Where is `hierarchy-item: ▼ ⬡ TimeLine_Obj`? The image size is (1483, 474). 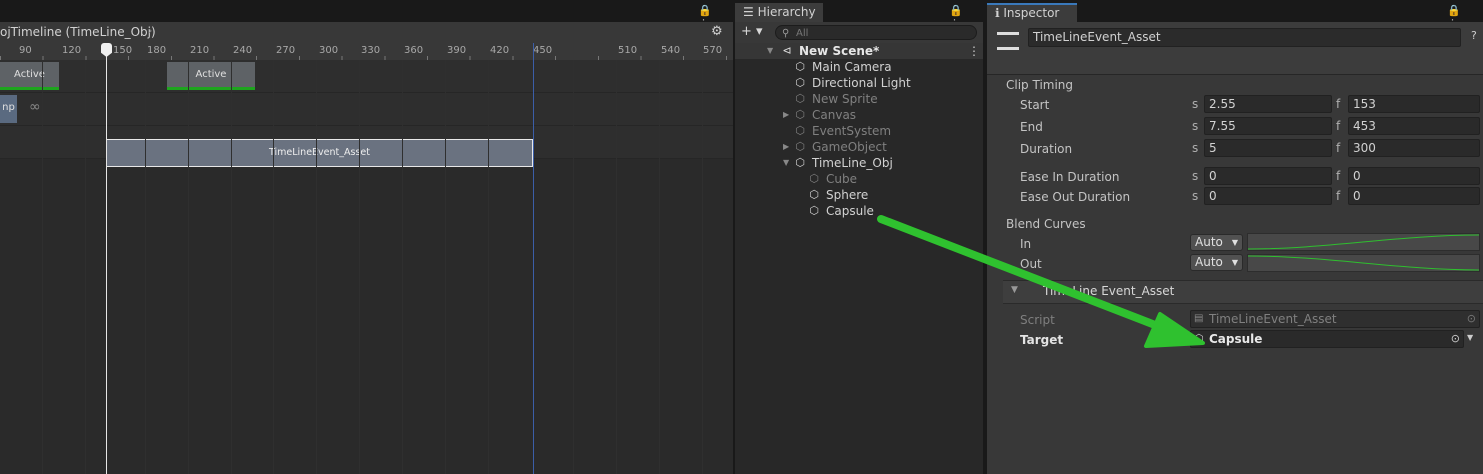 hierarchy-item: ▼ ⬡ TimeLine_Obj is located at coordinates (859, 163).